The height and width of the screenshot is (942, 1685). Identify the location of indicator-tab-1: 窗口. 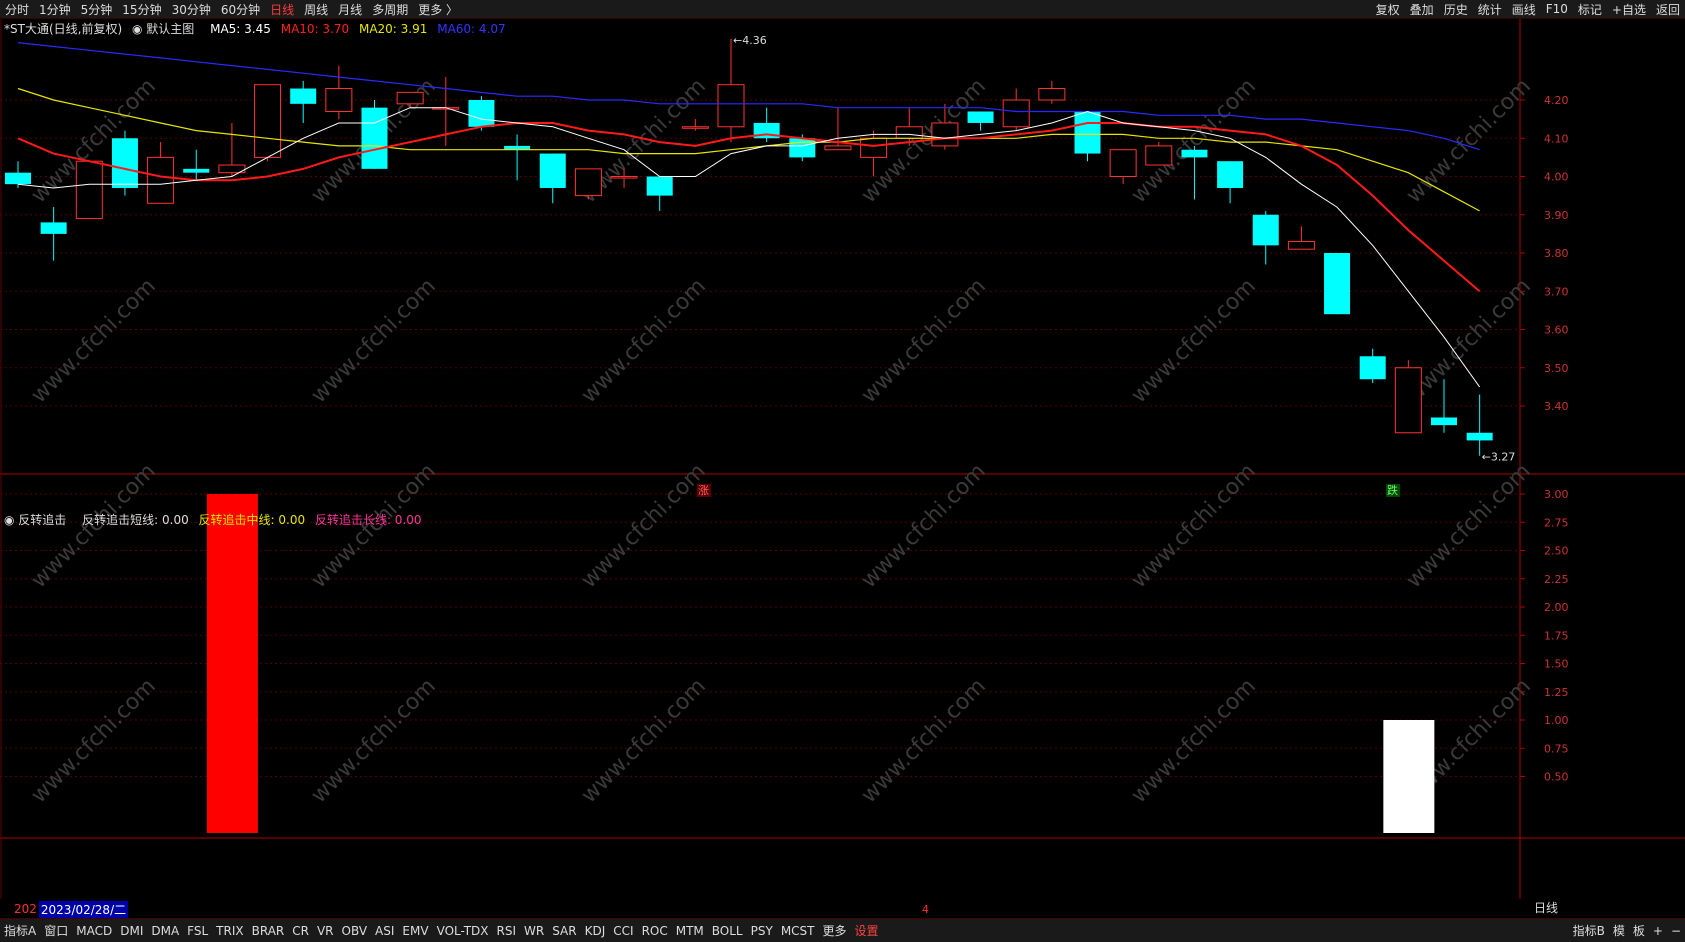
(56, 930).